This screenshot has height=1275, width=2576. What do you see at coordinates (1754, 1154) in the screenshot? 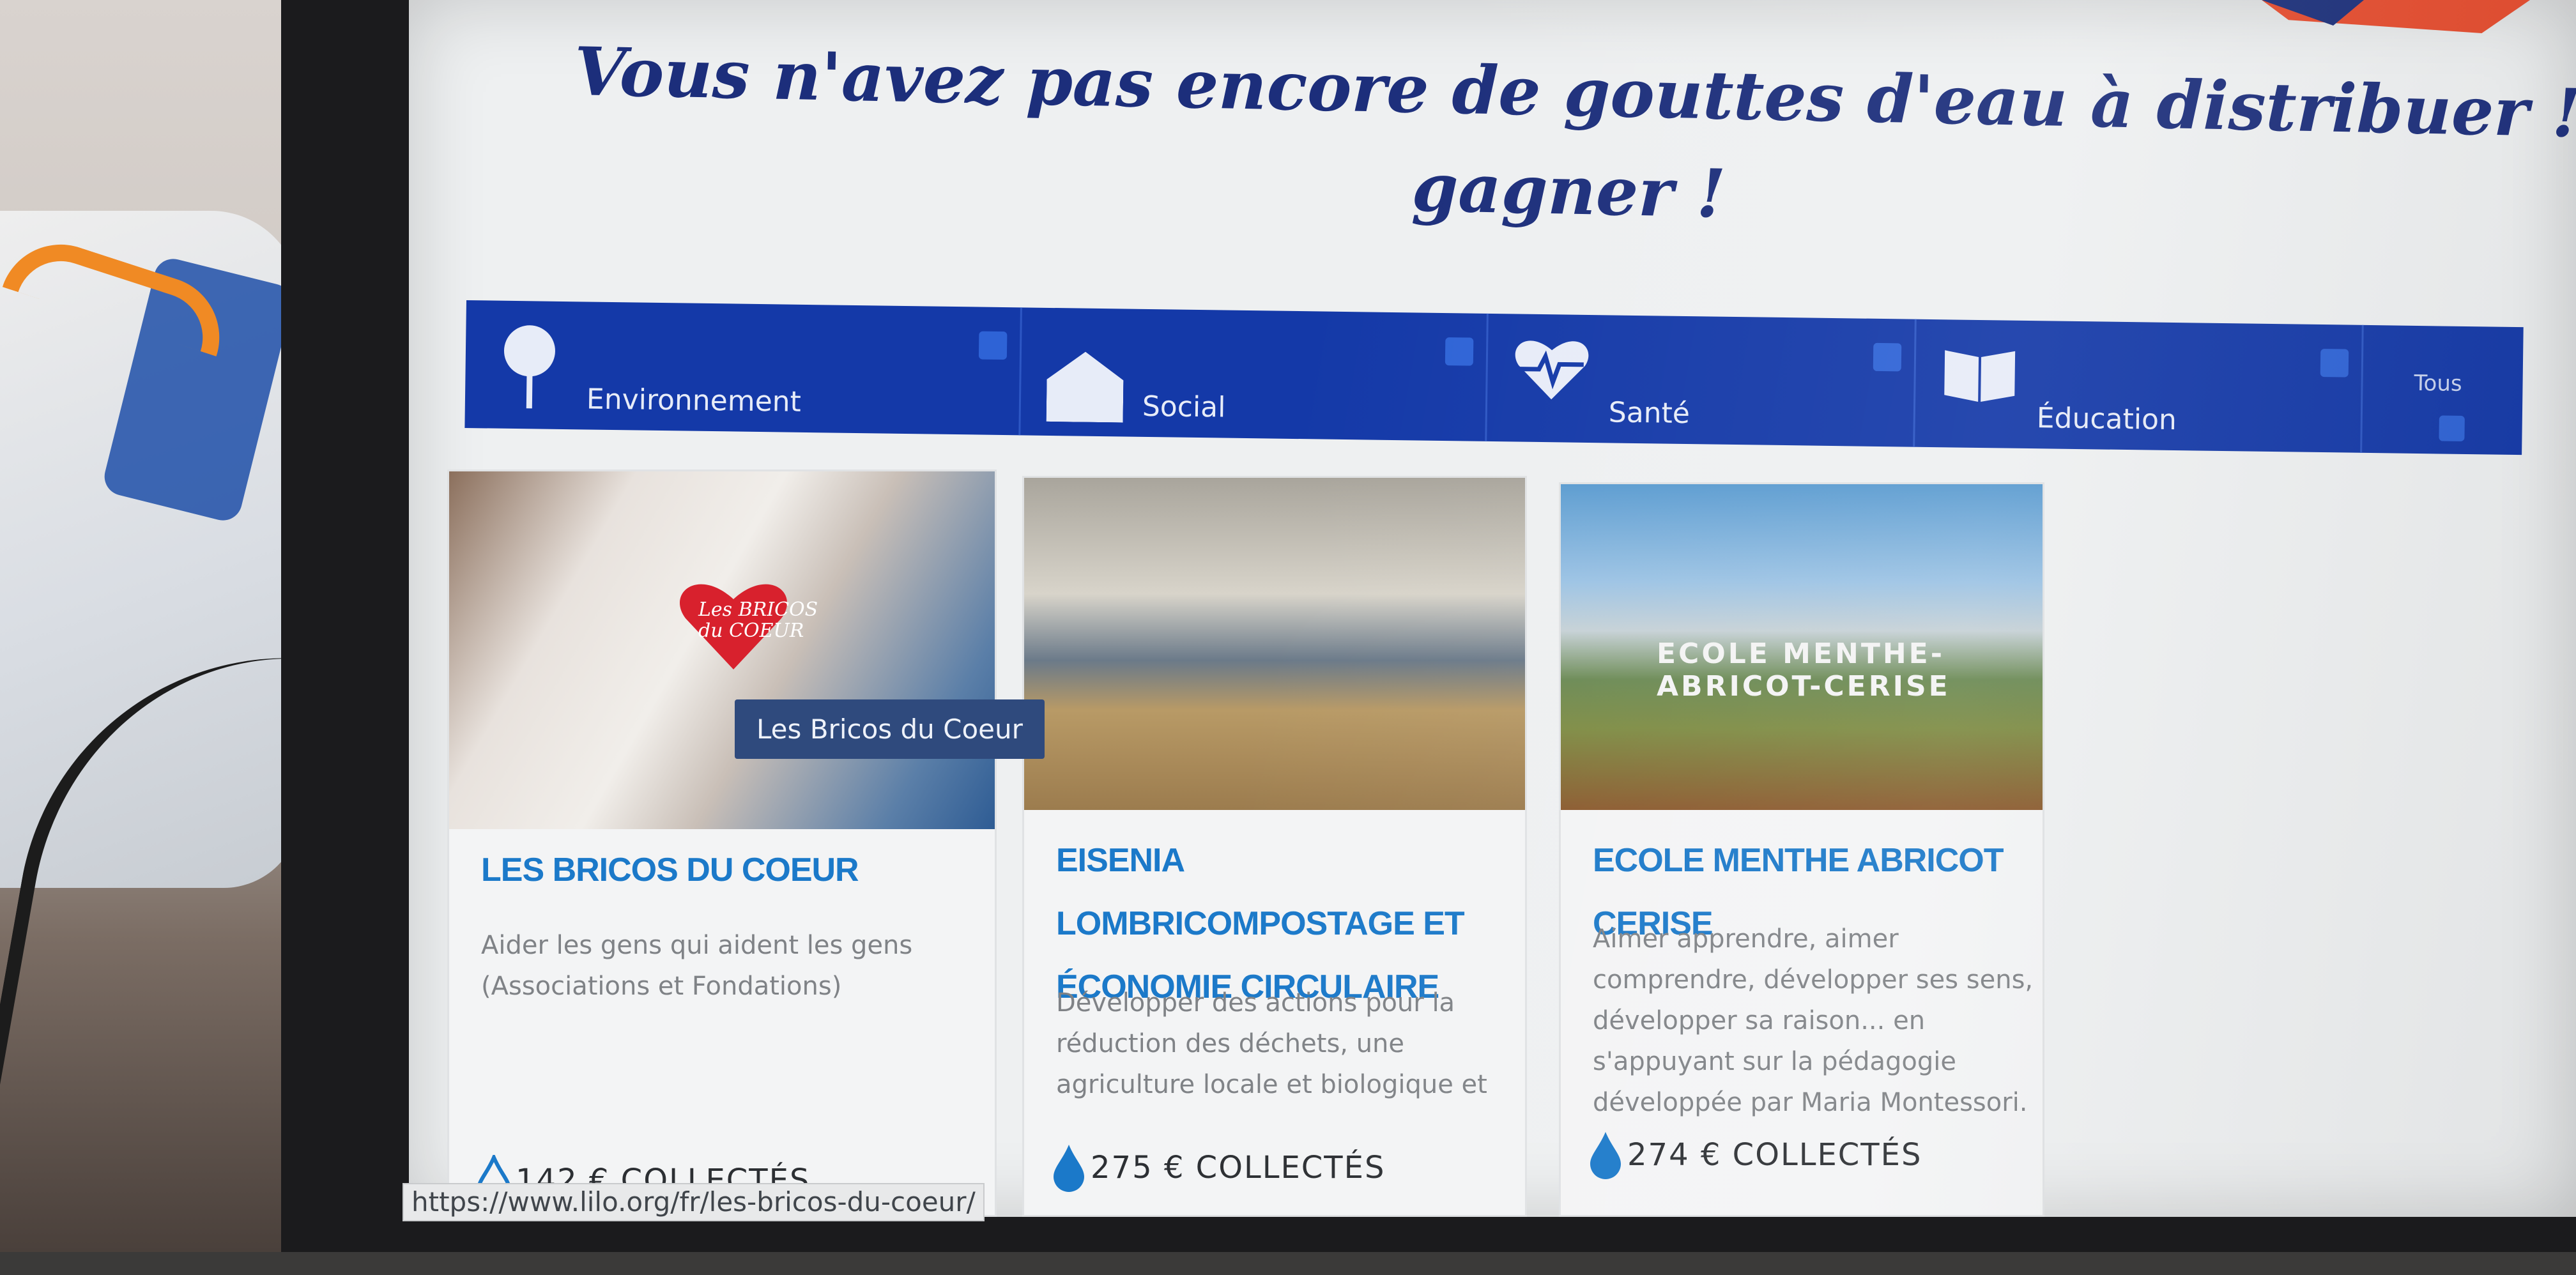
I see `project-amount: 274 € COLLECTÉS` at bounding box center [1754, 1154].